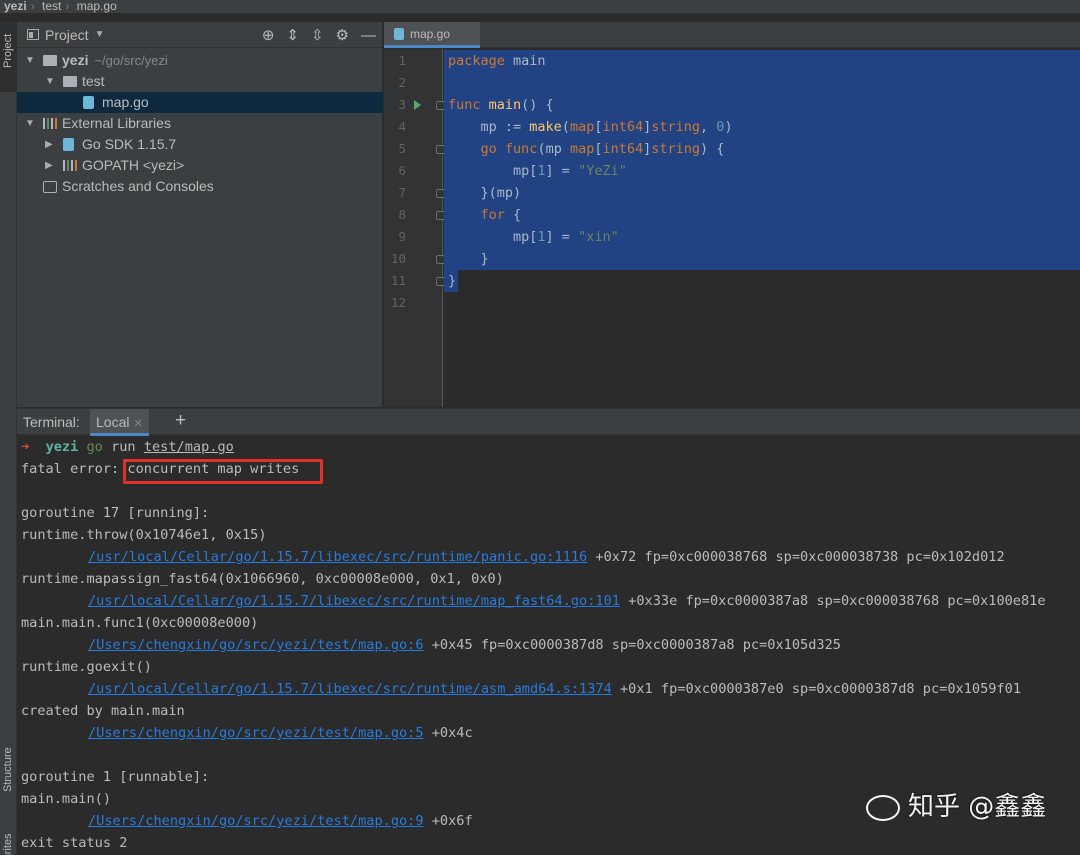 This screenshot has height=855, width=1080. Describe the element at coordinates (732, 35) in the screenshot. I see `editor-tabs: map.go` at that location.